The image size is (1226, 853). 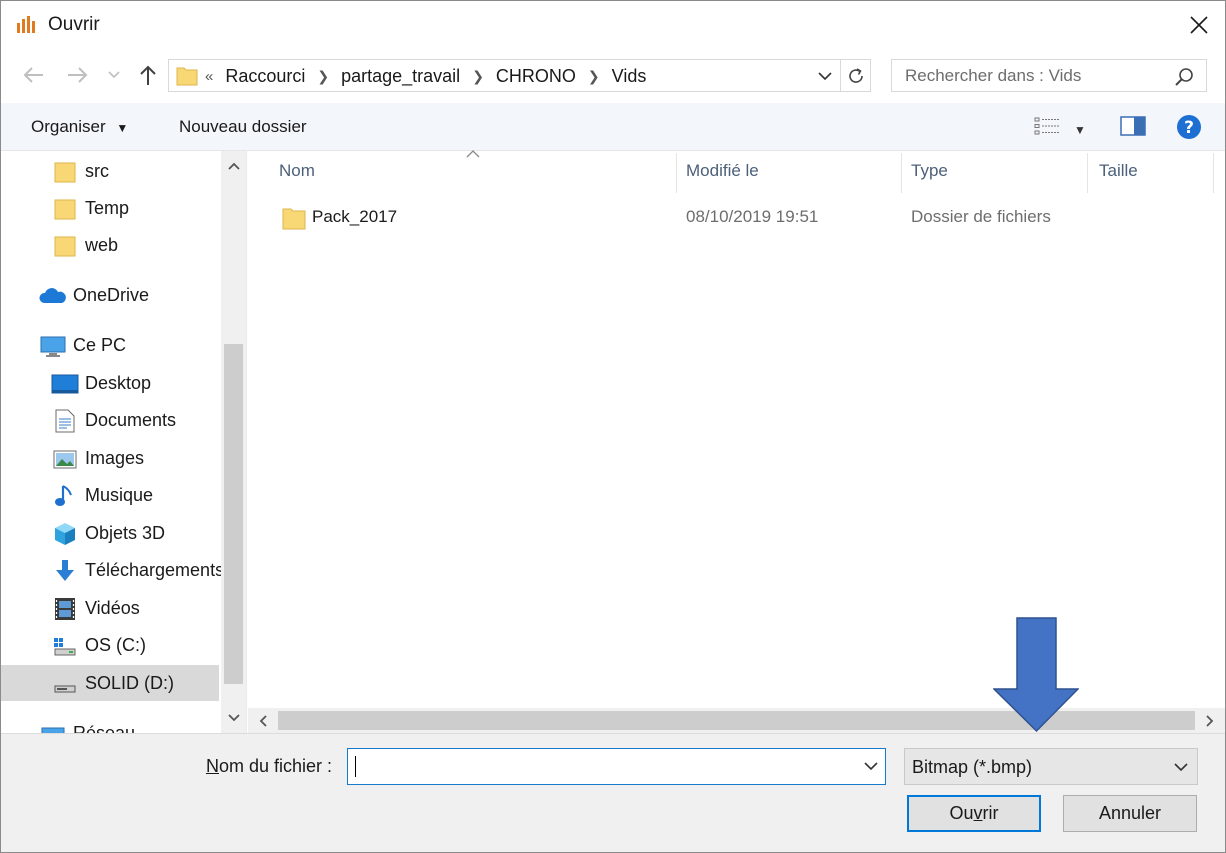 What do you see at coordinates (1184, 77) in the screenshot?
I see `search-icon` at bounding box center [1184, 77].